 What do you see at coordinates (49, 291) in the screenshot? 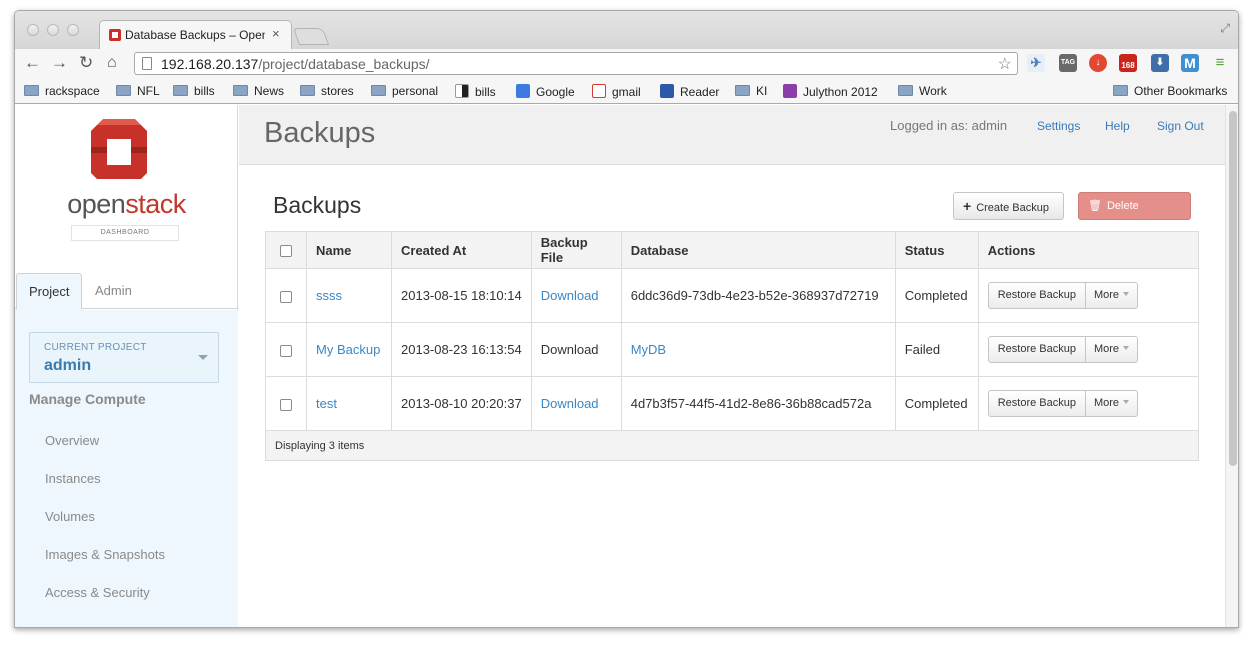
I see `tab-project: Project` at bounding box center [49, 291].